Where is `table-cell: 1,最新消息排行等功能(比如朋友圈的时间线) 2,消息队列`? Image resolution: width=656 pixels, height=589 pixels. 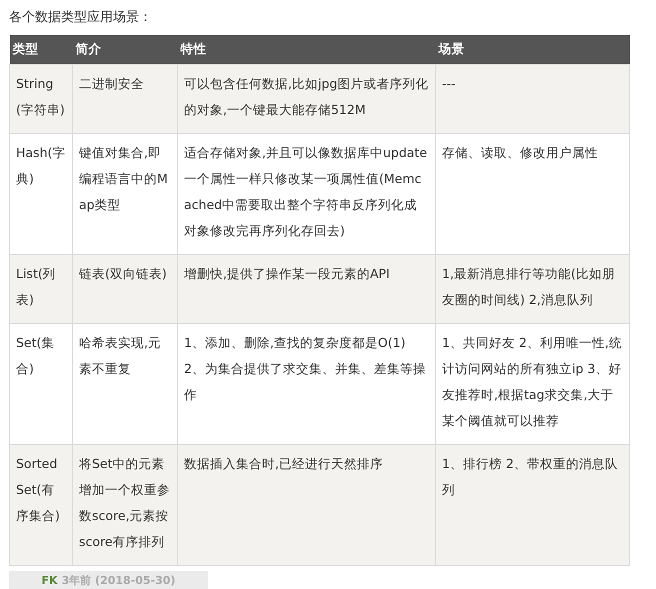 table-cell: 1,最新消息排行等功能(比如朋友圈的时间线) 2,消息队列 is located at coordinates (533, 288).